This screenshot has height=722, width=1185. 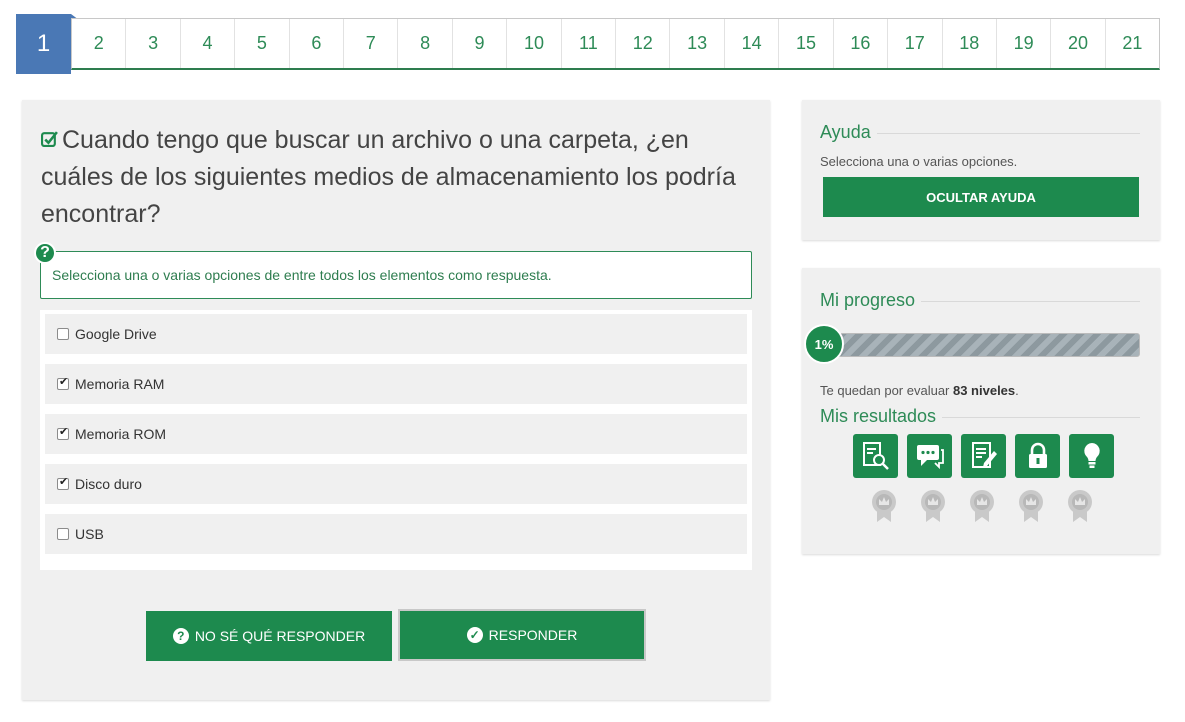 I want to click on answer-button: ✓ RESPONDER, so click(x=522, y=635).